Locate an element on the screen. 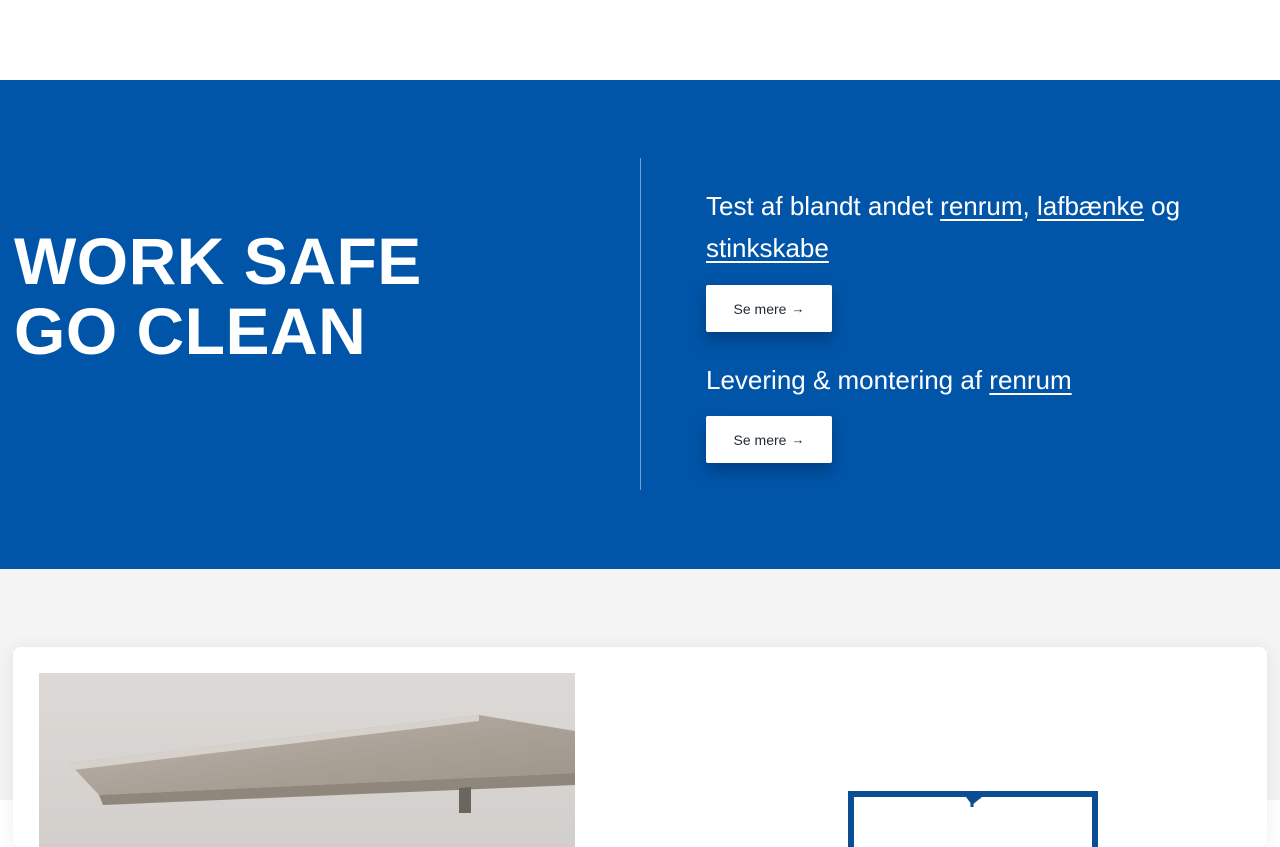 This screenshot has width=1280, height=847. hero-title-line-2: GO CLEAN is located at coordinates (190, 331).